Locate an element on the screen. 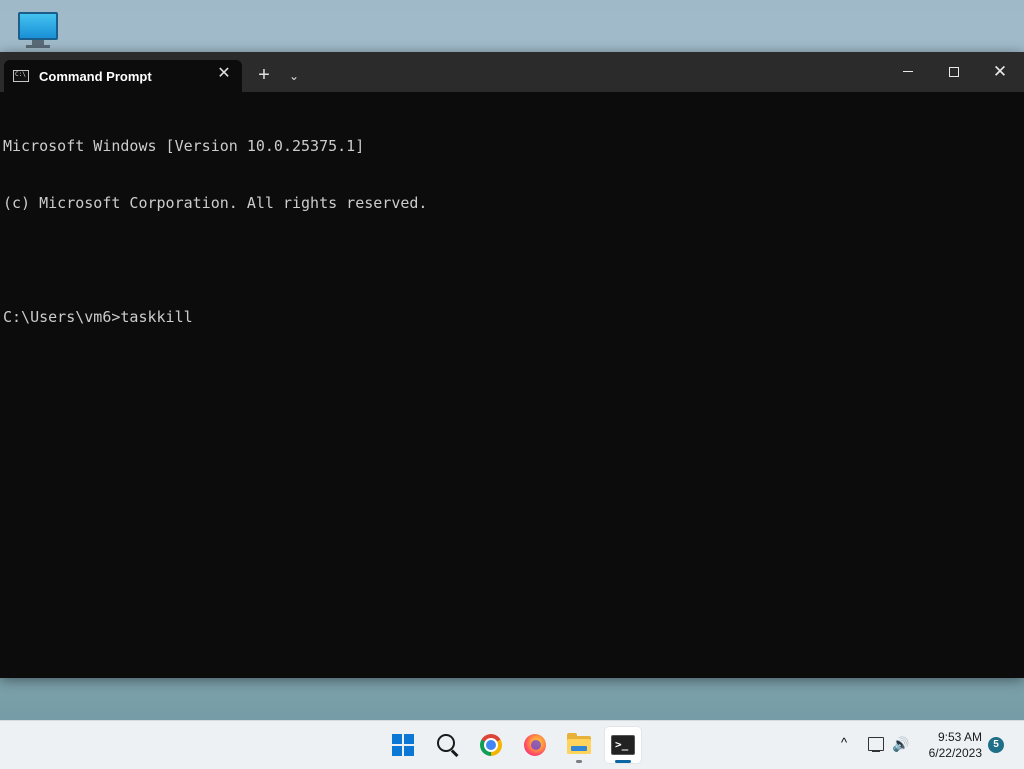 This screenshot has width=1024, height=769. clock: 9:53 AM 6/22/2023 is located at coordinates (950, 745).